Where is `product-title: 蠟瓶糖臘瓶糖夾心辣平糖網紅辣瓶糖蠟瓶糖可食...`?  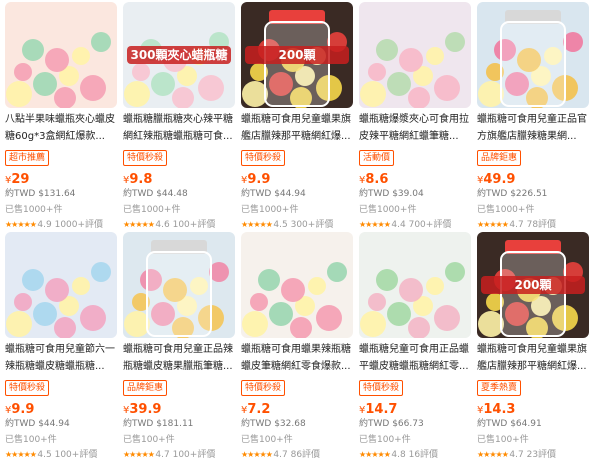
product-title: 蠟瓶糖臘瓶糖夾心辣平糖網紅辣瓶糖蠟瓶糖可食... is located at coordinates (179, 129).